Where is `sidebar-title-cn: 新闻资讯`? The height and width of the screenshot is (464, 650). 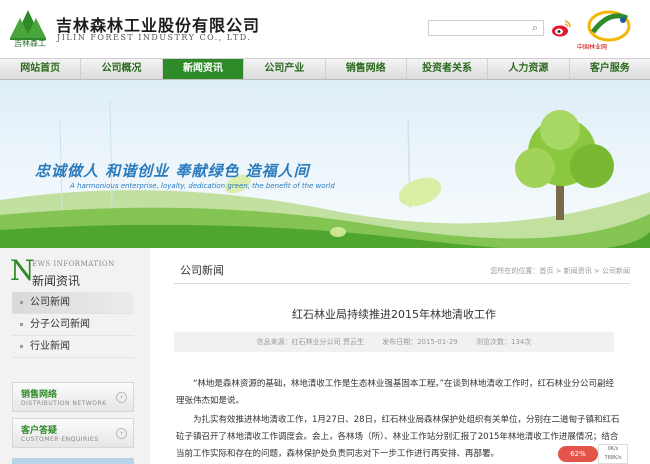 sidebar-title-cn: 新闻资讯 is located at coordinates (56, 281).